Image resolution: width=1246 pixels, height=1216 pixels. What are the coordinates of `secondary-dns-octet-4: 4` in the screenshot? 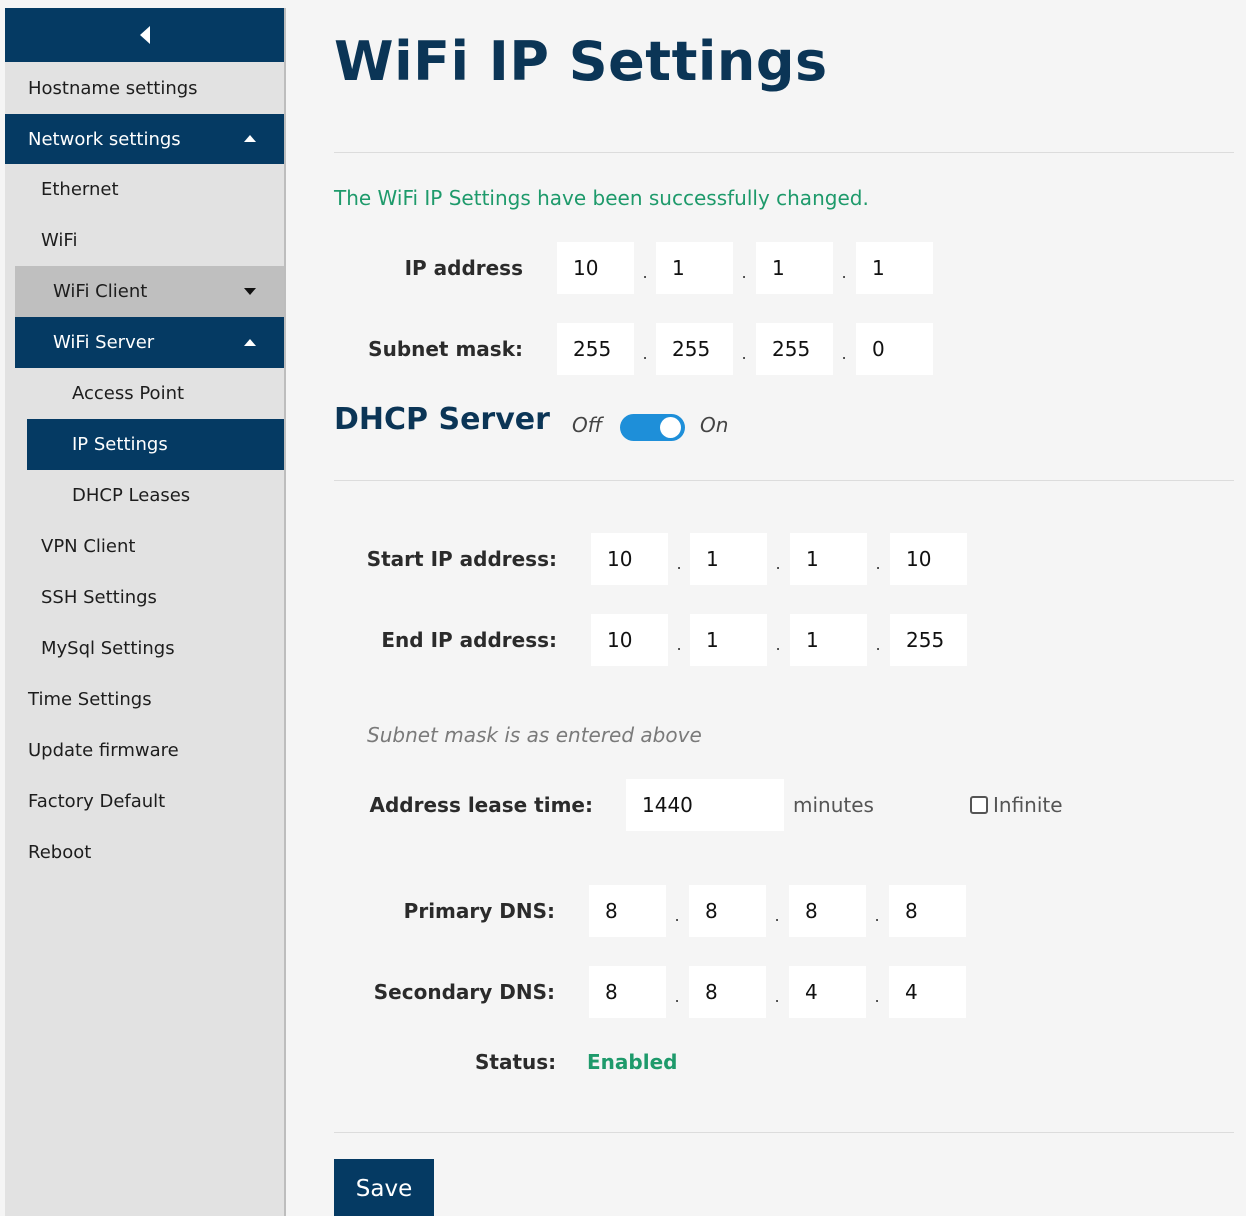 It's located at (927, 992).